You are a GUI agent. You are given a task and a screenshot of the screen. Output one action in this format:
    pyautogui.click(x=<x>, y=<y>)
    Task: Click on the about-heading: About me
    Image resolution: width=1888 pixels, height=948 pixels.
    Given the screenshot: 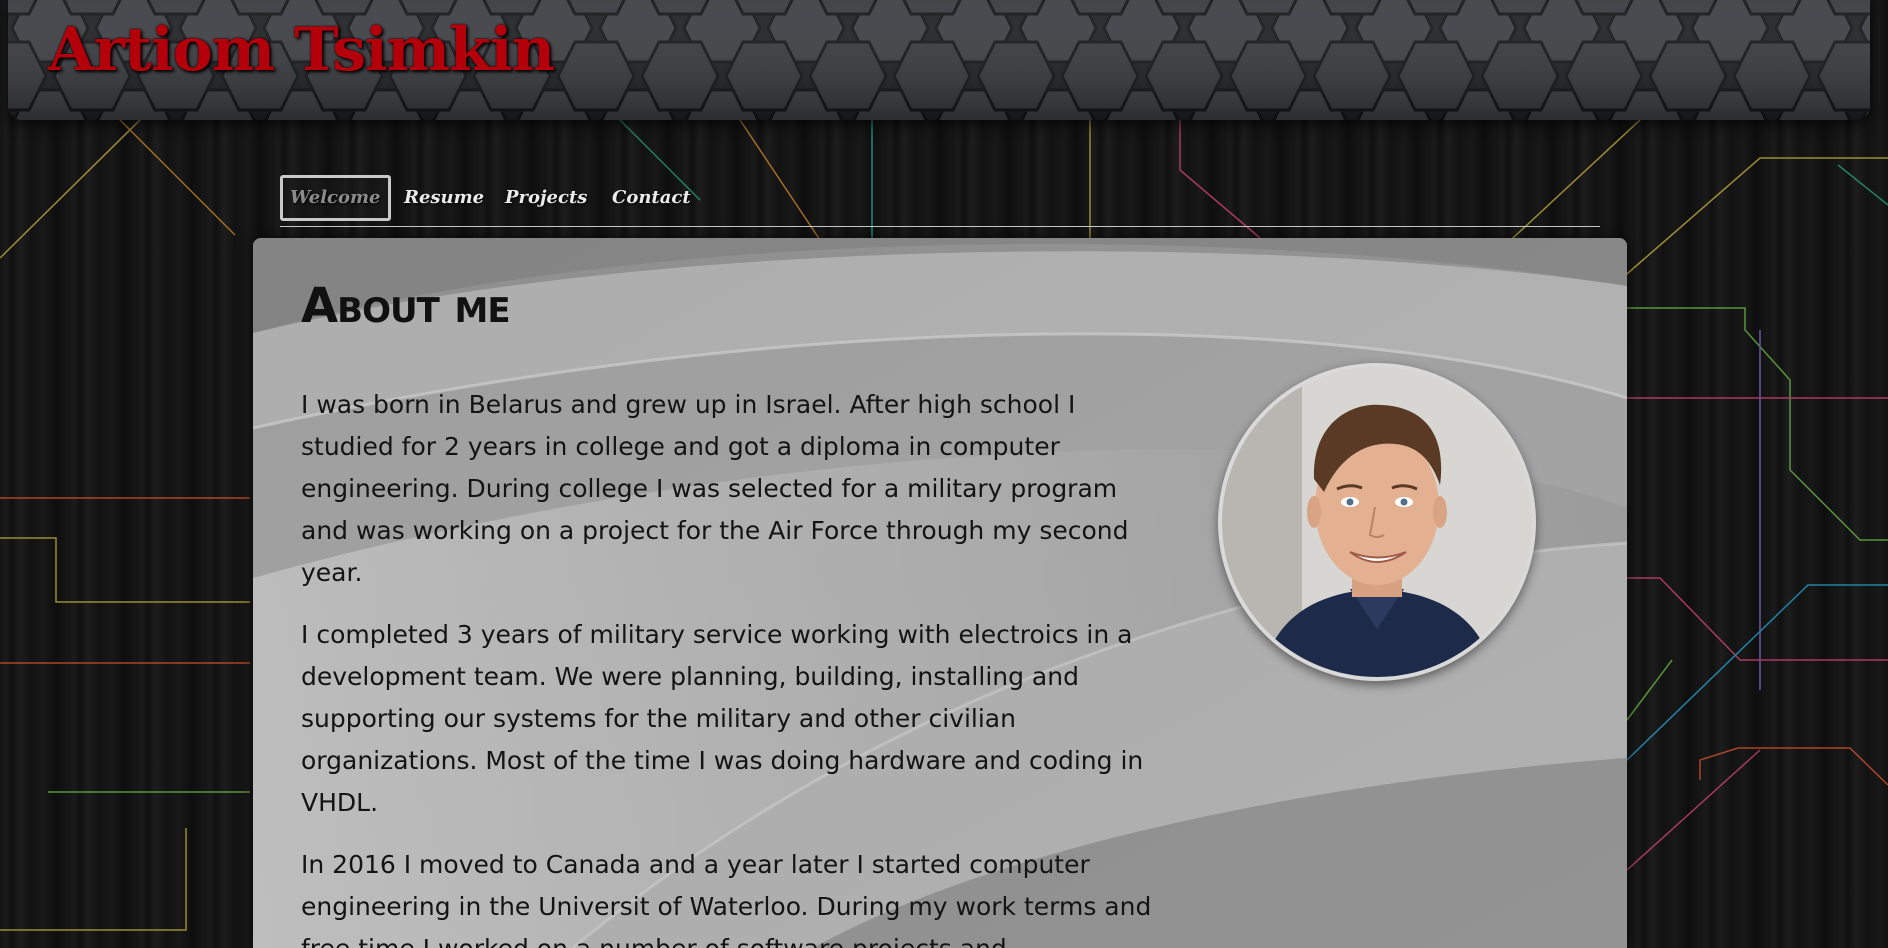 What is the action you would take?
    pyautogui.click(x=406, y=306)
    